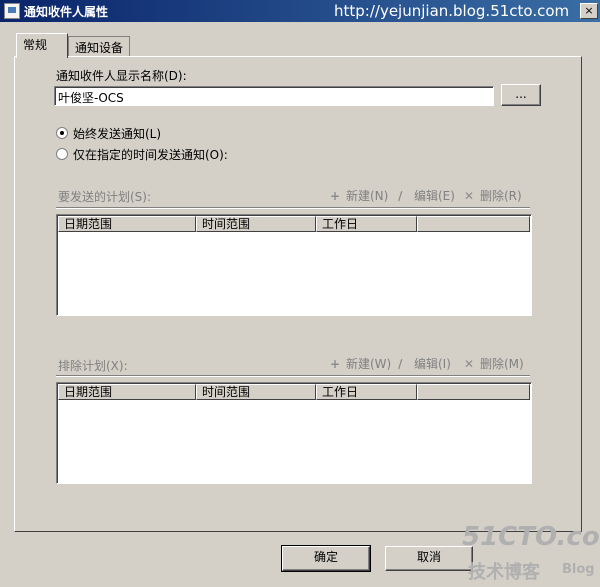 The image size is (600, 587). Describe the element at coordinates (121, 76) in the screenshot. I see `display-name-label: 通知收件人显示名称(D):` at that location.